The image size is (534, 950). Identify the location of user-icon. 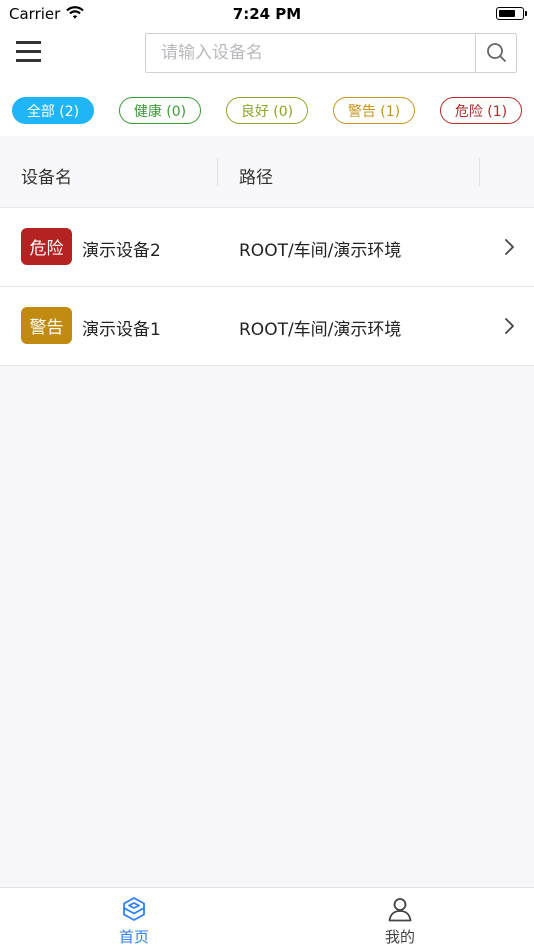
(400, 910).